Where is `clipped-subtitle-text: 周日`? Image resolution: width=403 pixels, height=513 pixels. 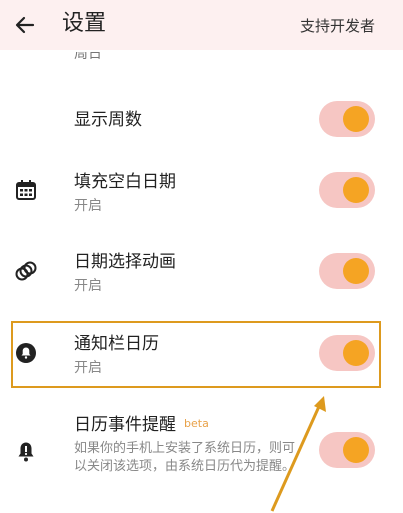 clipped-subtitle-text: 周日 is located at coordinates (88, 57).